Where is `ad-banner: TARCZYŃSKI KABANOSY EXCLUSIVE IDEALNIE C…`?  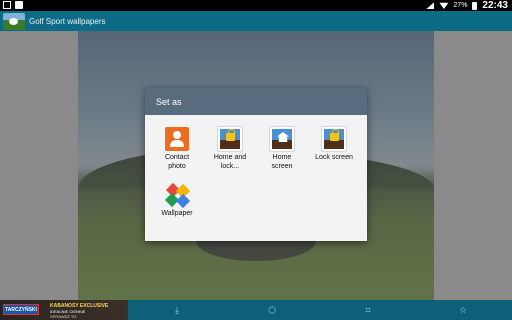 ad-banner: TARCZYŃSKI KABANOSY EXCLUSIVE IDEALNIE C… is located at coordinates (64, 310).